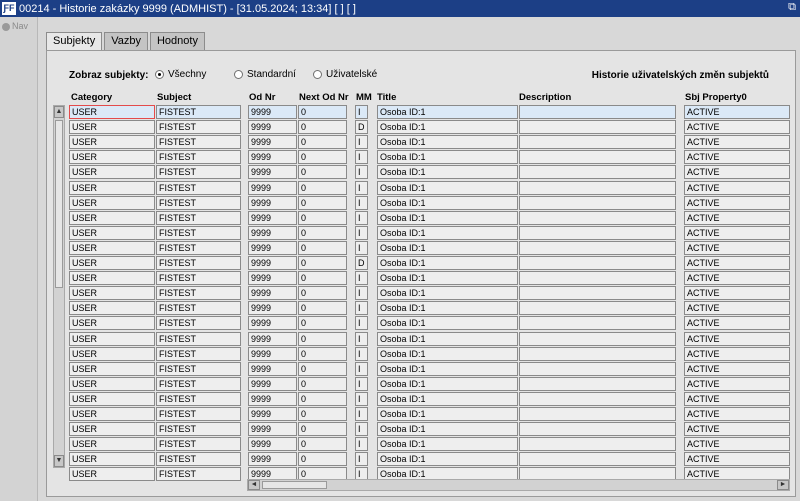  What do you see at coordinates (783, 485) in the screenshot?
I see `scroll-right-icon: ►` at bounding box center [783, 485].